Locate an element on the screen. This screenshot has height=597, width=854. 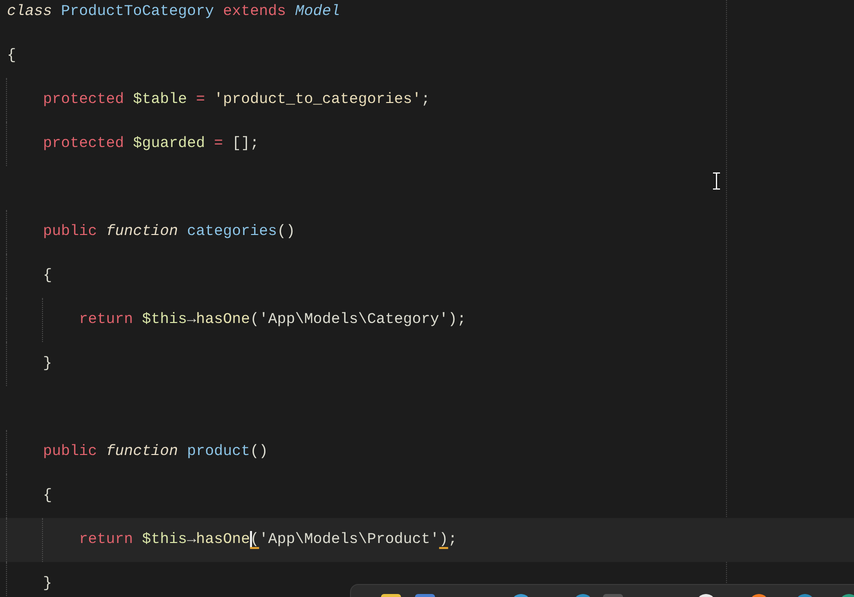
code-line: protected $table = 'product_to_categories'; is located at coordinates (236, 100).